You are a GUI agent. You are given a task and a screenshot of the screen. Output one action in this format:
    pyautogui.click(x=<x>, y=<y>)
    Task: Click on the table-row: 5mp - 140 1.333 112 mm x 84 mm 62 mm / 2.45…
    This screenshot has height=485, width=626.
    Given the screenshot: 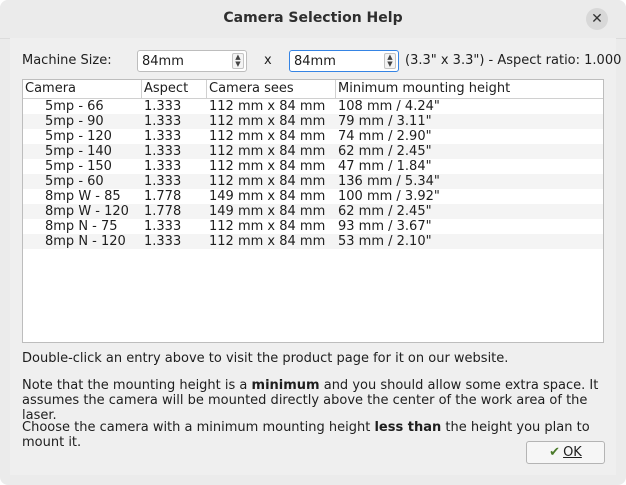 What is the action you would take?
    pyautogui.click(x=313, y=151)
    